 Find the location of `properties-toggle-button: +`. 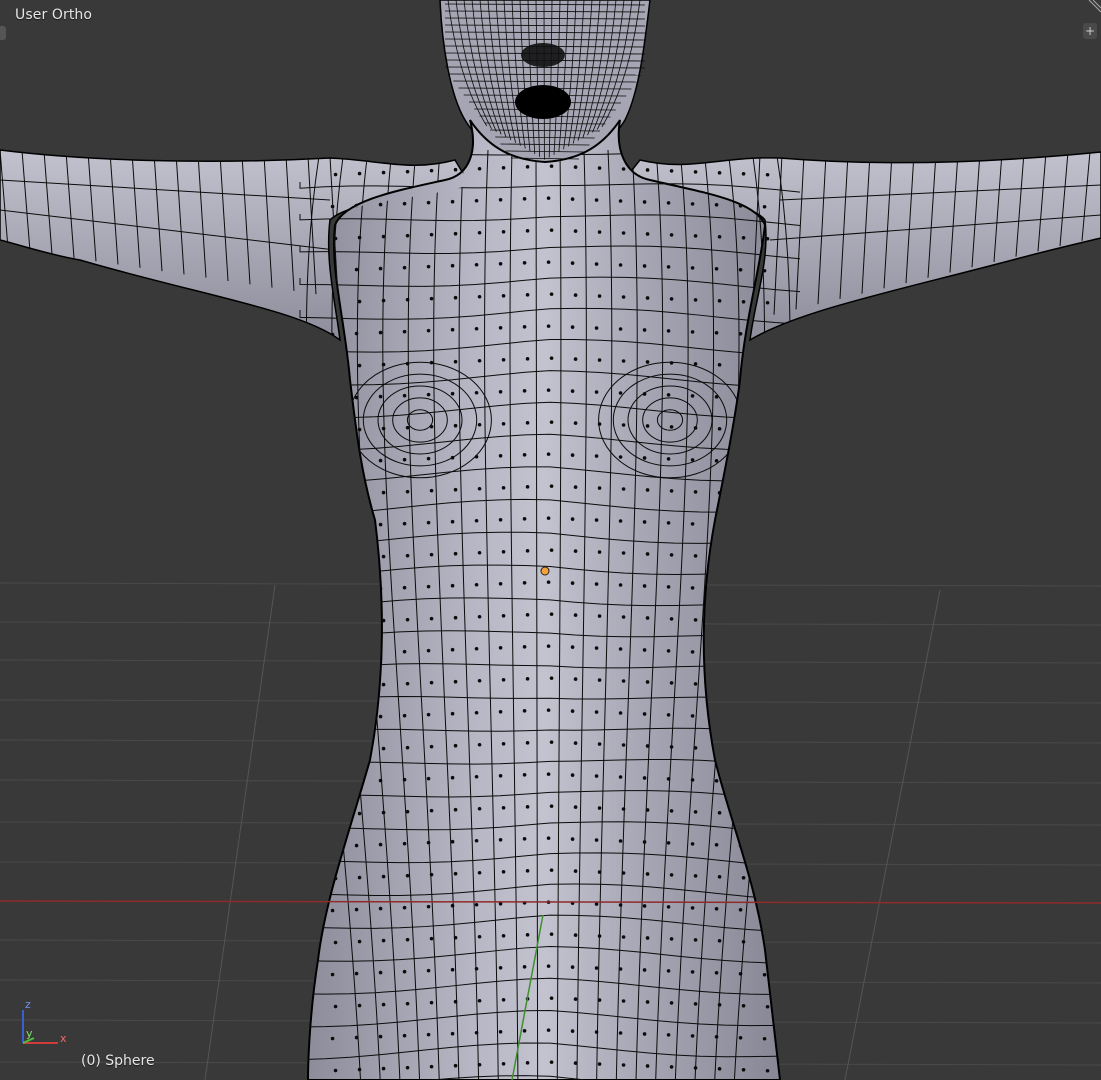

properties-toggle-button: + is located at coordinates (1090, 31).